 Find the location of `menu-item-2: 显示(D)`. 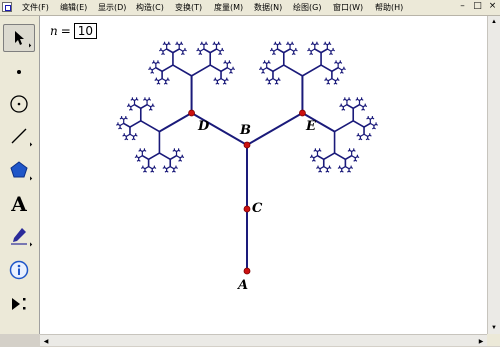

menu-item-2: 显示(D) is located at coordinates (112, 7).